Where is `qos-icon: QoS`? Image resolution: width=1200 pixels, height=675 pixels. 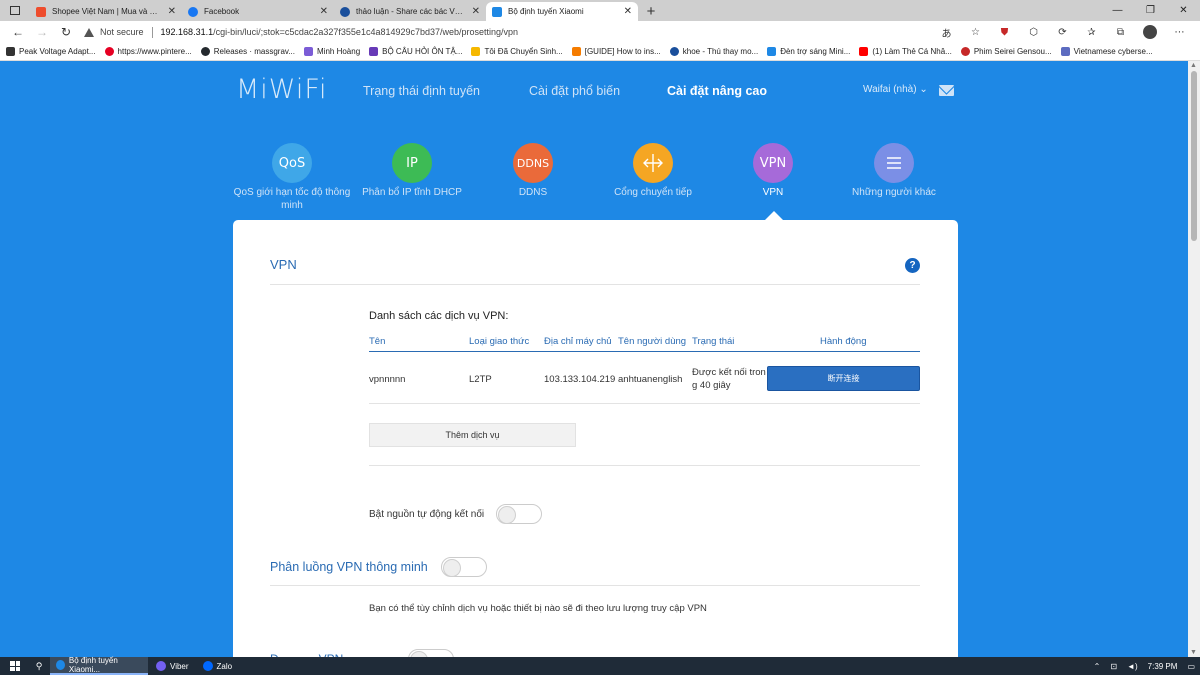 qos-icon: QoS is located at coordinates (292, 163).